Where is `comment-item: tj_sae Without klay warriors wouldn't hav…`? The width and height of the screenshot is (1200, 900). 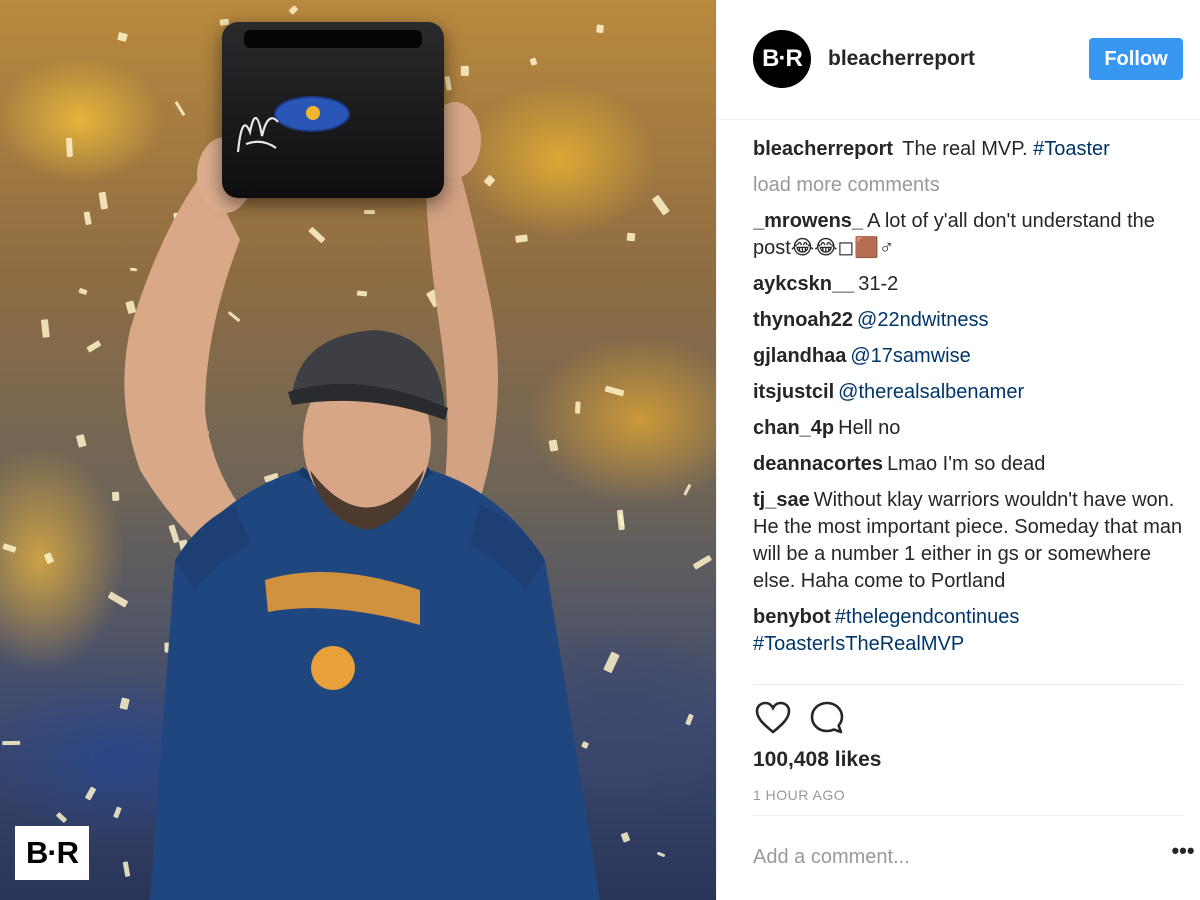 comment-item: tj_sae Without klay warriors wouldn't hav… is located at coordinates (968, 541).